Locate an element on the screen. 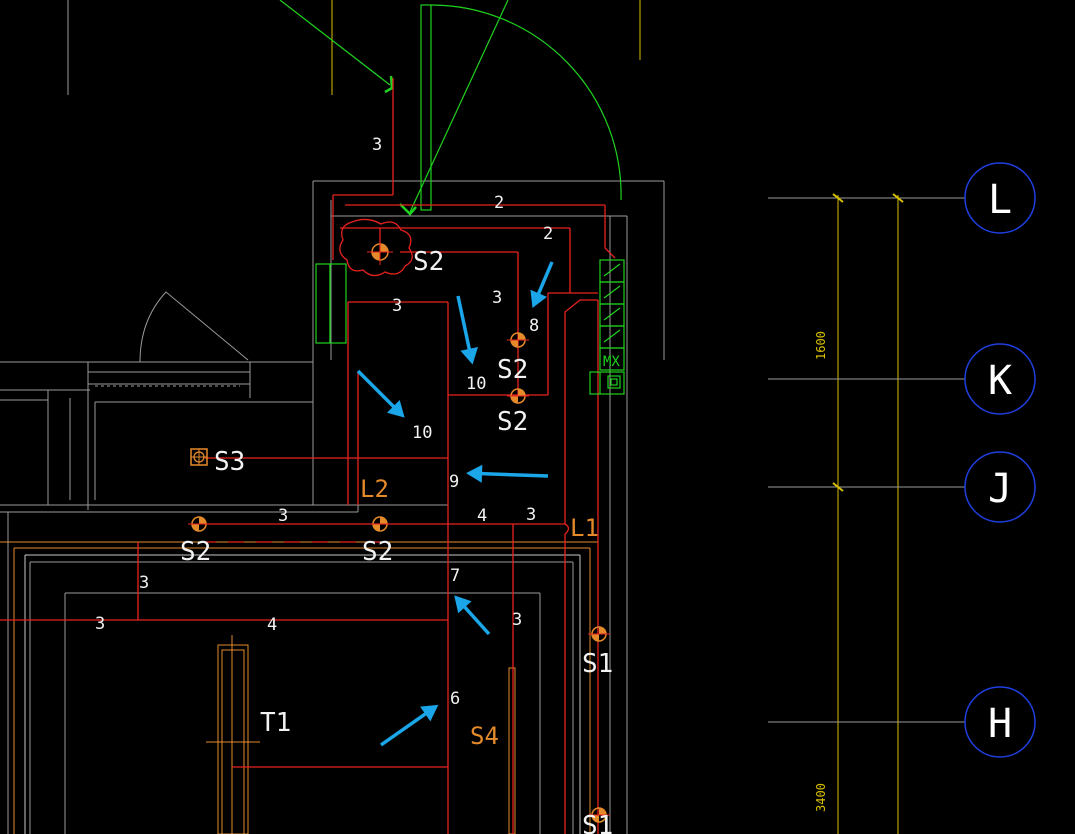 This screenshot has width=1075, height=834. panel-mx-label: MX is located at coordinates (611, 362).